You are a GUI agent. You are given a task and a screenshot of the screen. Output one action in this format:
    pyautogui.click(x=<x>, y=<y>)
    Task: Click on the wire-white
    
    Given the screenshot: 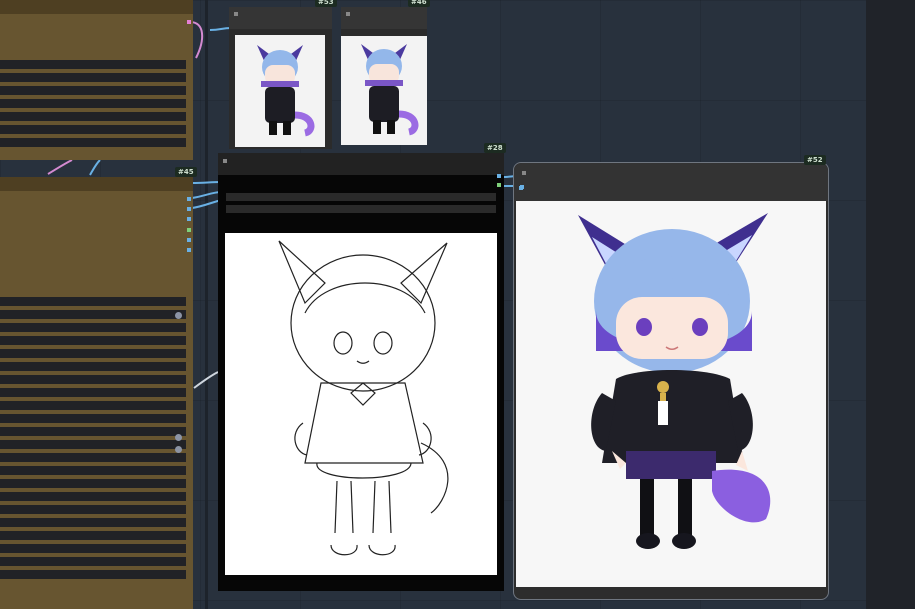 What is the action you would take?
    pyautogui.click(x=206, y=380)
    